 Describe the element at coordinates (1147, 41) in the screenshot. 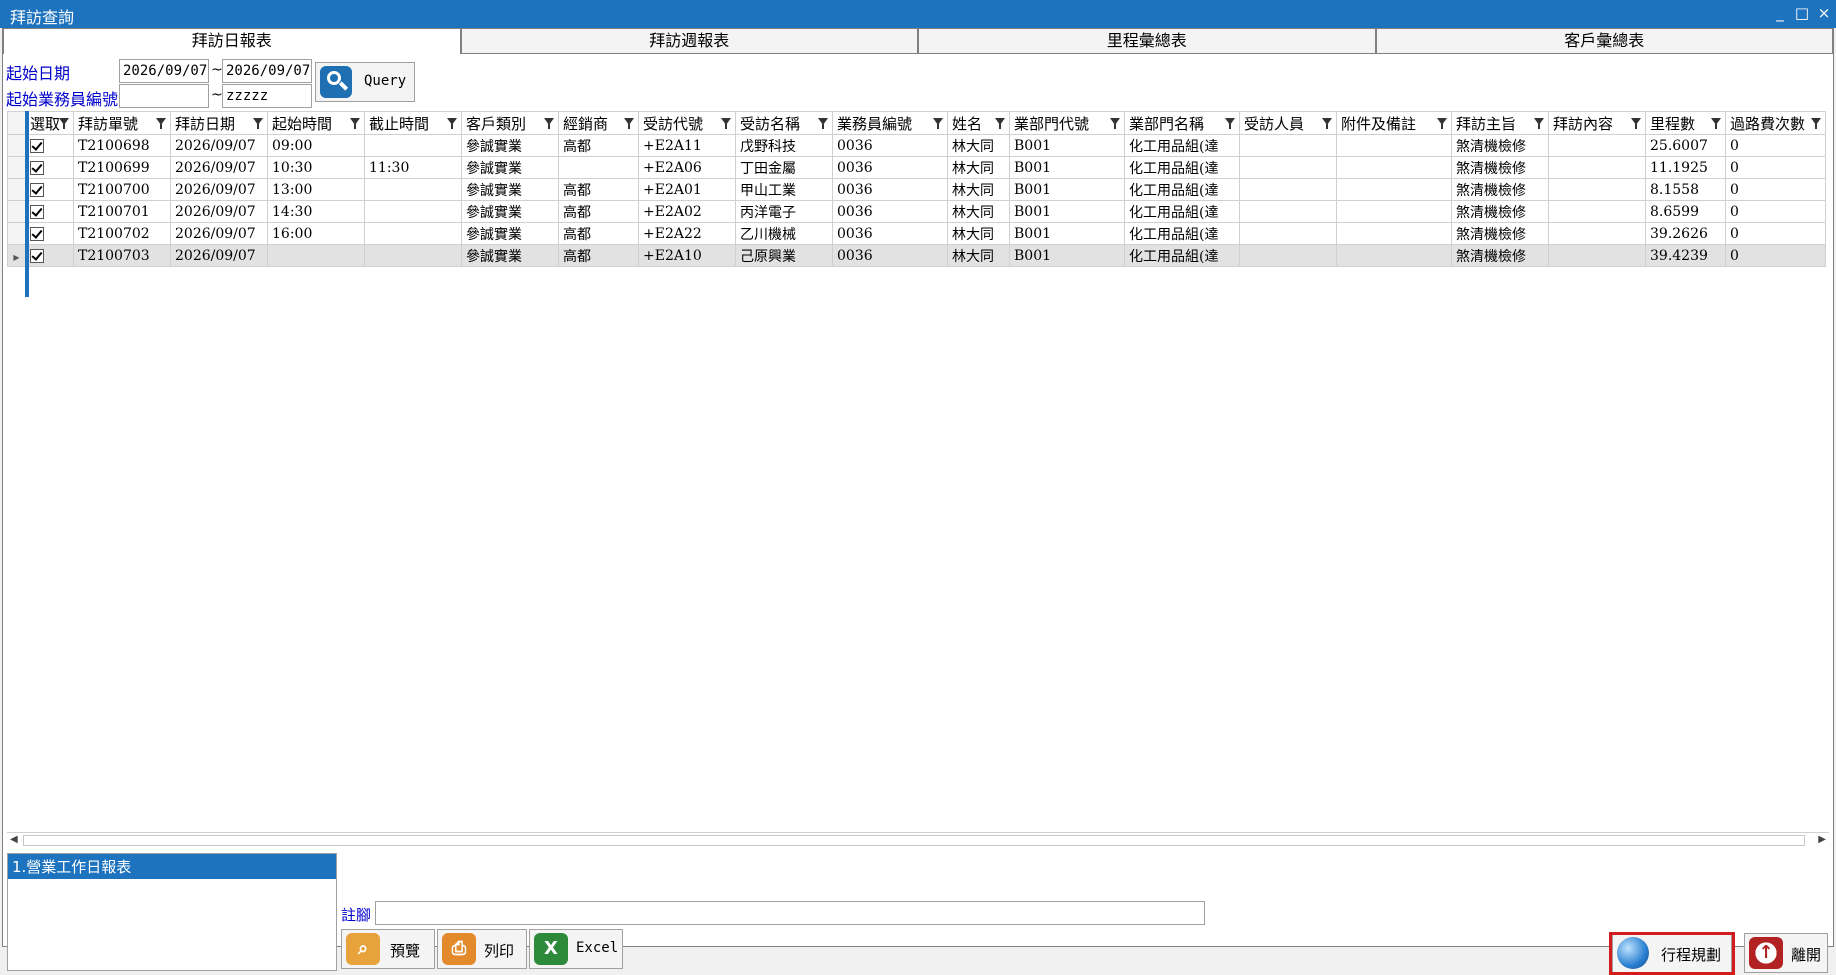

I see `tab-mileage-summary: 里程彙總表` at that location.